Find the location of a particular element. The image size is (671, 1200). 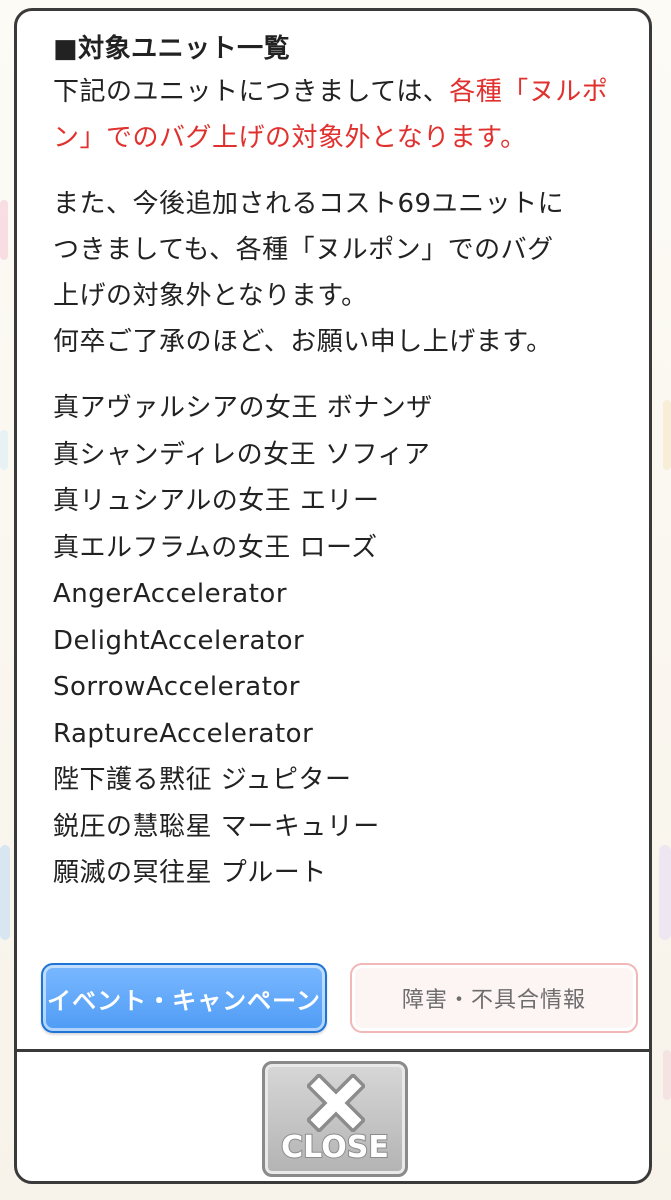

paragraph-1-text: 下記のユニットにつきましては、 is located at coordinates (251, 92).